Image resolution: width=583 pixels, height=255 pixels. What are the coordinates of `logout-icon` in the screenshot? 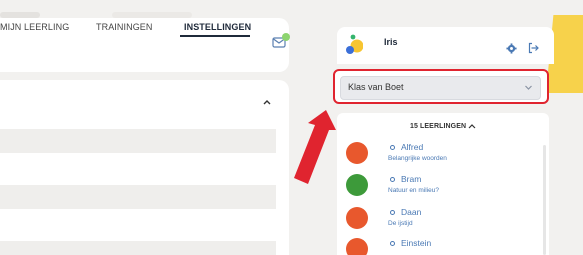 It's located at (533, 48).